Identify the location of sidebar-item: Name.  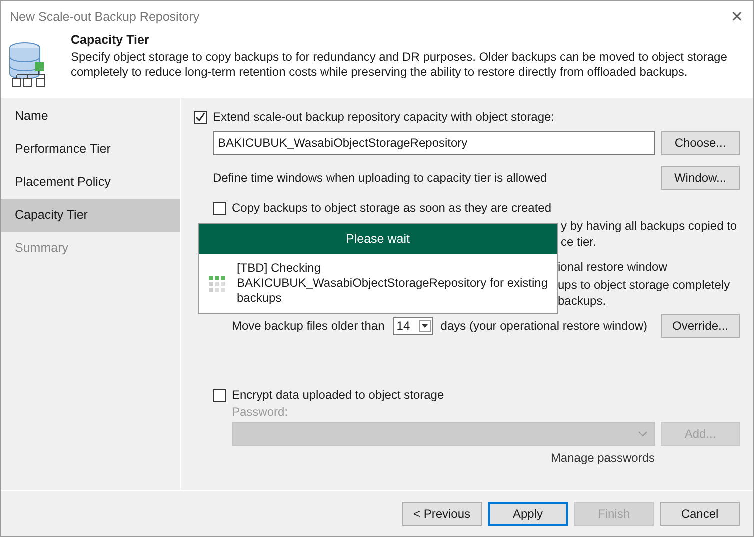
(90, 116).